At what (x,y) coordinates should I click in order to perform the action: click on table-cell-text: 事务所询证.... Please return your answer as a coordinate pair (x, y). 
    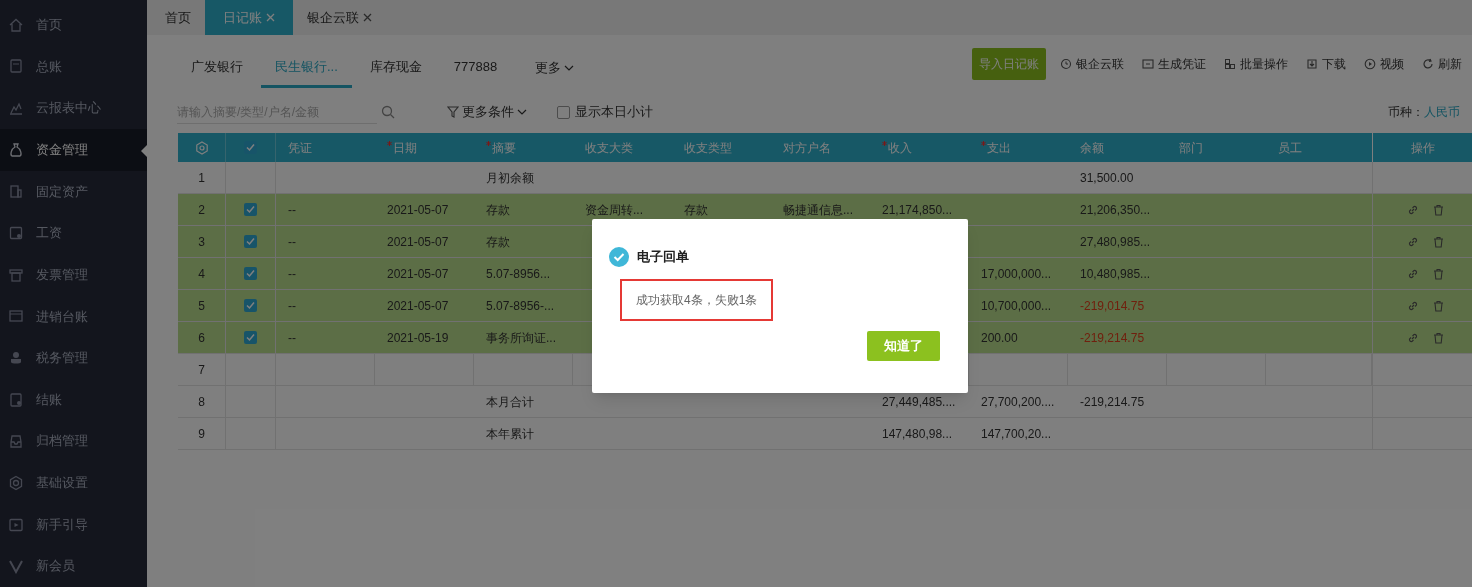
    Looking at the image, I should click on (521, 338).